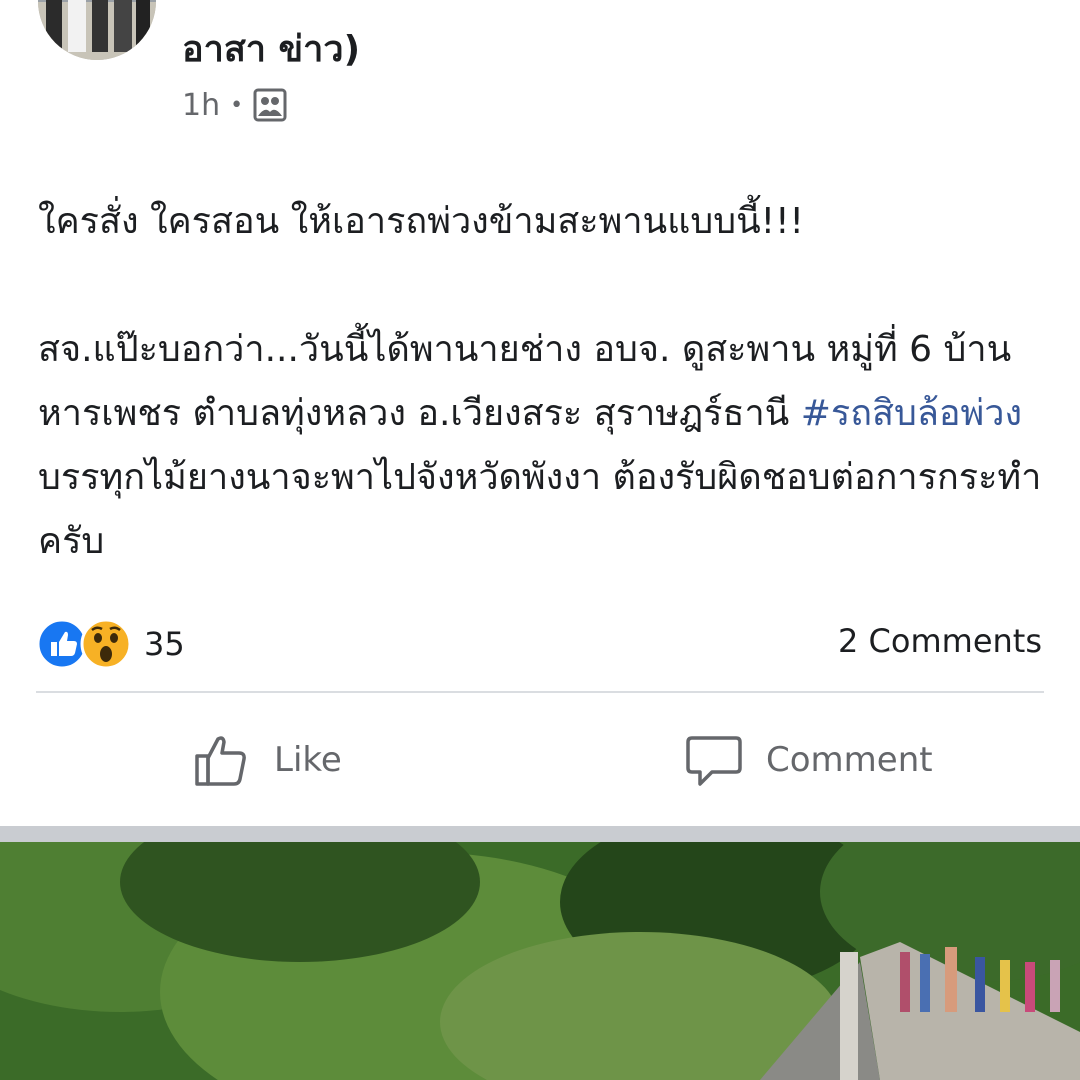 Image resolution: width=1080 pixels, height=1080 pixels. Describe the element at coordinates (106, 644) in the screenshot. I see `wow-reaction-icon` at that location.